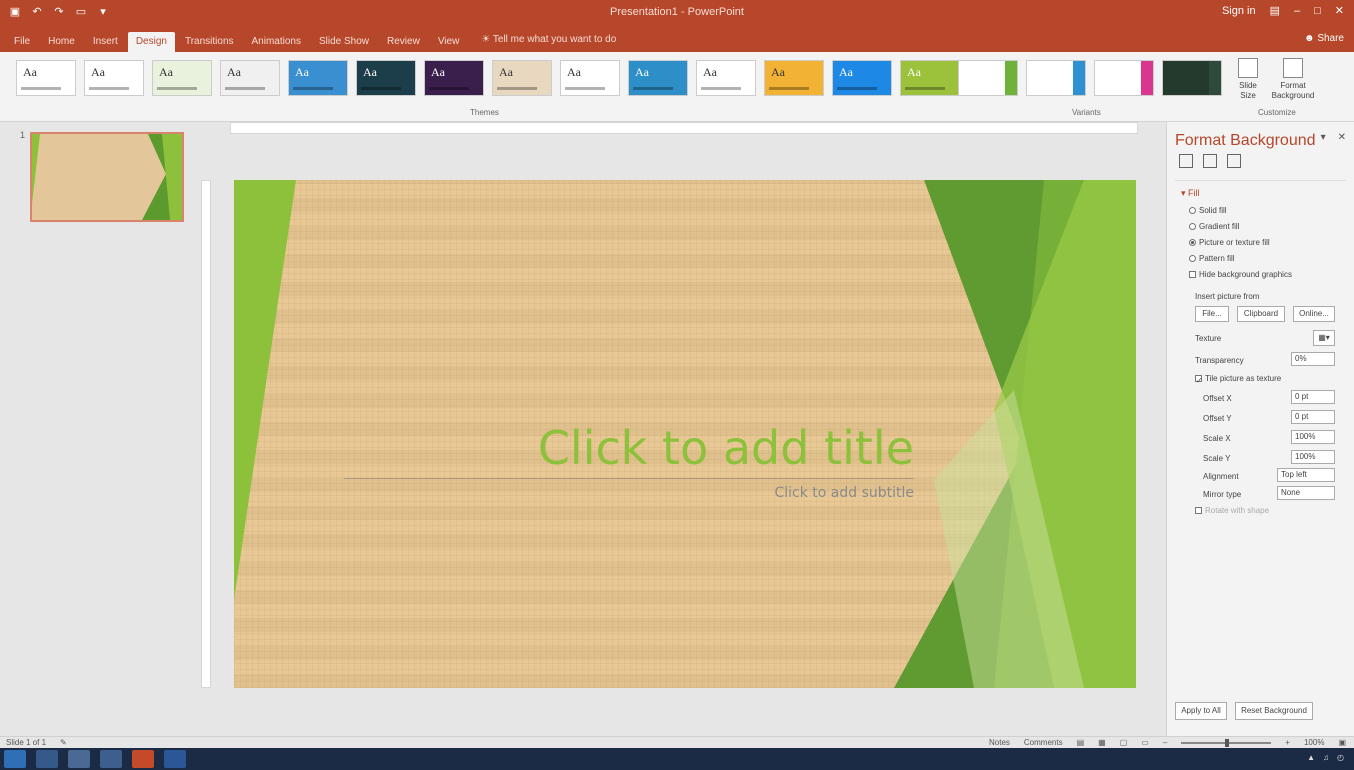 This screenshot has width=1354, height=770. What do you see at coordinates (1199, 380) in the screenshot?
I see `tile-checkbox: ✓` at bounding box center [1199, 380].